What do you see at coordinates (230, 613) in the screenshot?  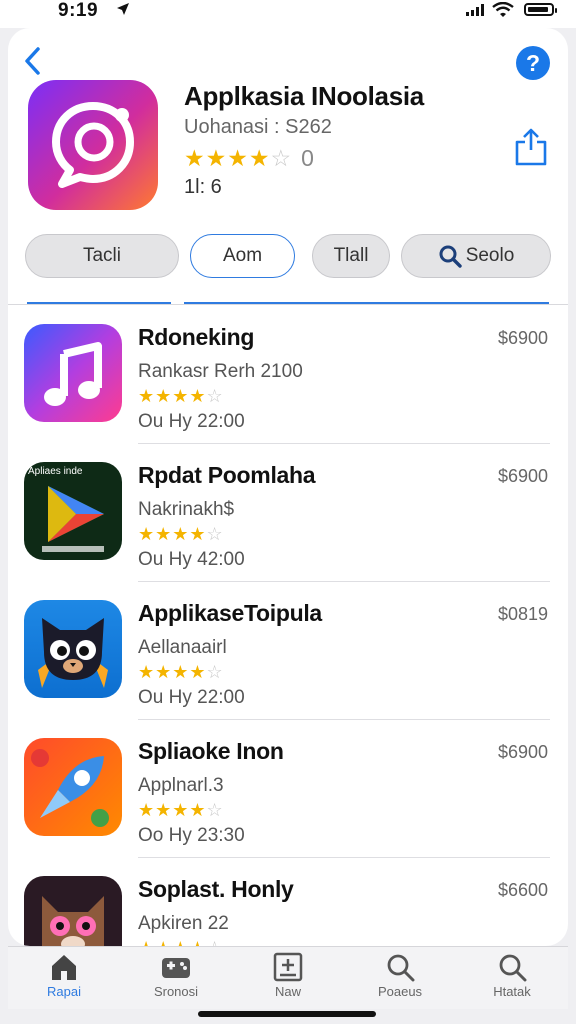 I see `app-name: ApplikaseToipula` at bounding box center [230, 613].